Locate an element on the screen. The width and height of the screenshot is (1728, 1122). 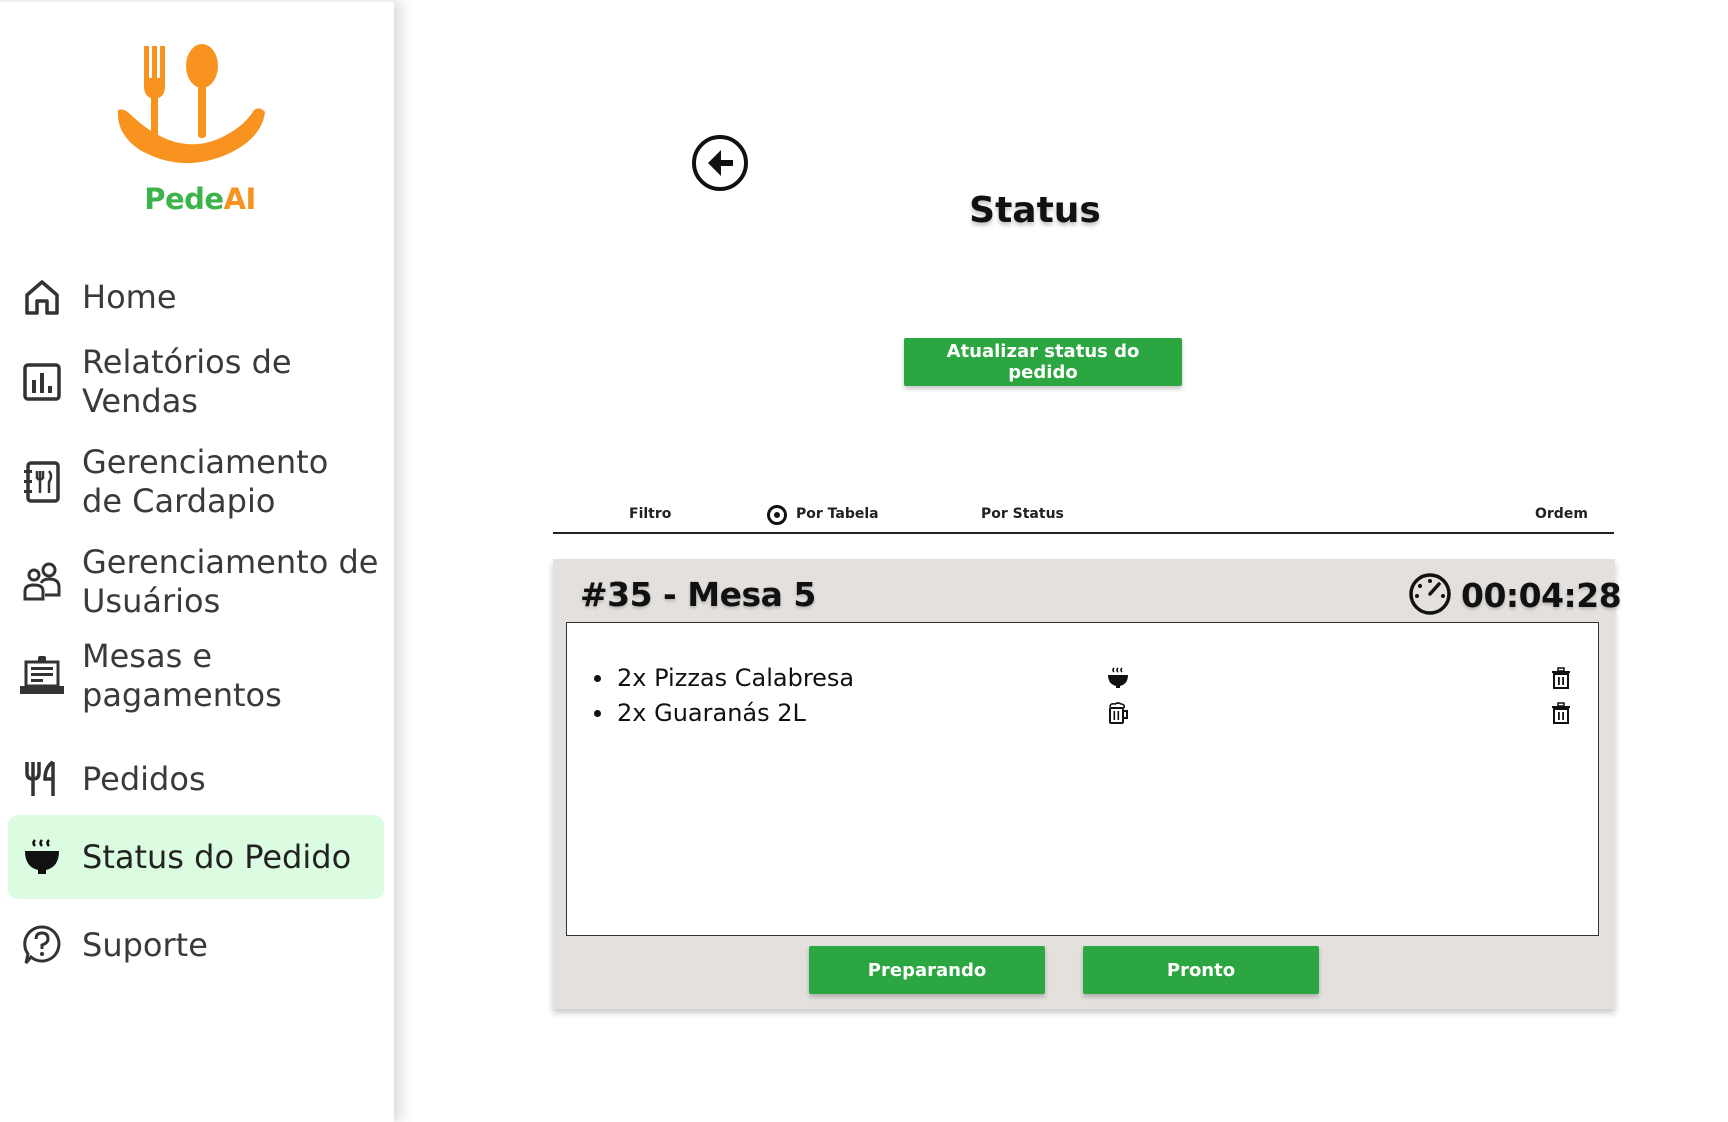
page-title: Status is located at coordinates (1035, 210).